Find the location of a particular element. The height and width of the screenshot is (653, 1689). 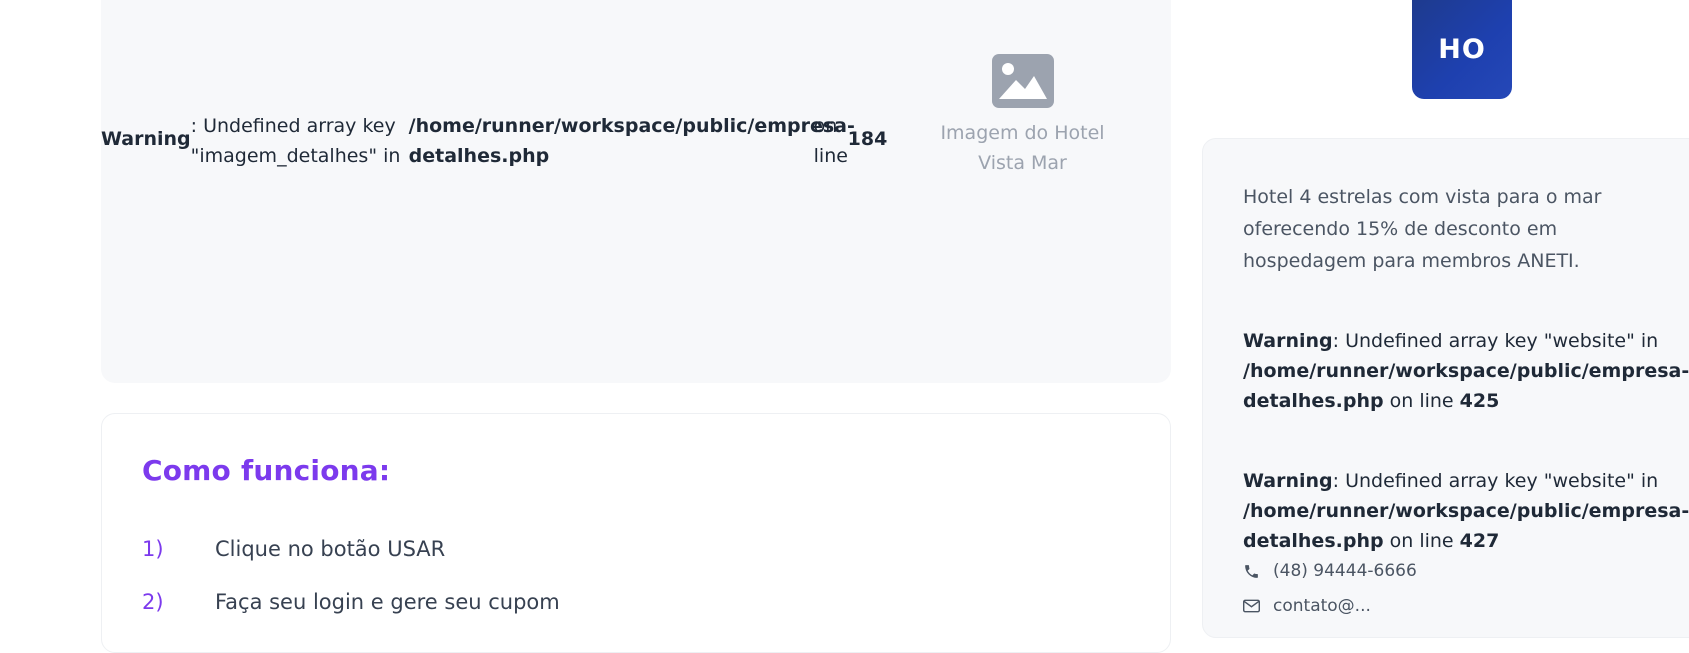

phone-icon is located at coordinates (1258, 571).